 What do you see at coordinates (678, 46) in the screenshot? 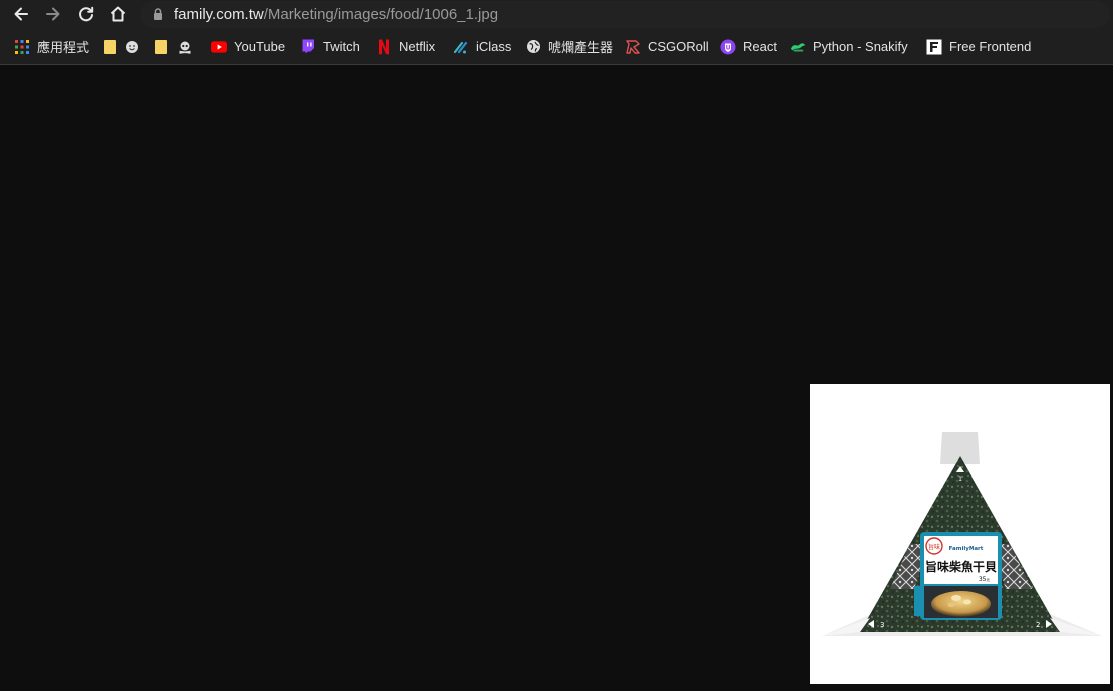
I see `bookmark-label: CSGORoll` at bounding box center [678, 46].